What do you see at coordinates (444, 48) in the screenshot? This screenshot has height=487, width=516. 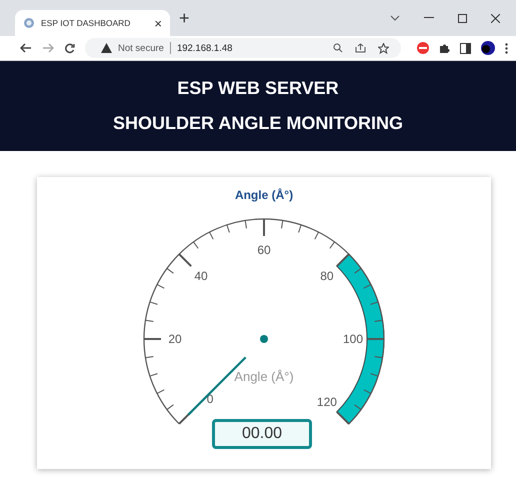 I see `puzzle-icon` at bounding box center [444, 48].